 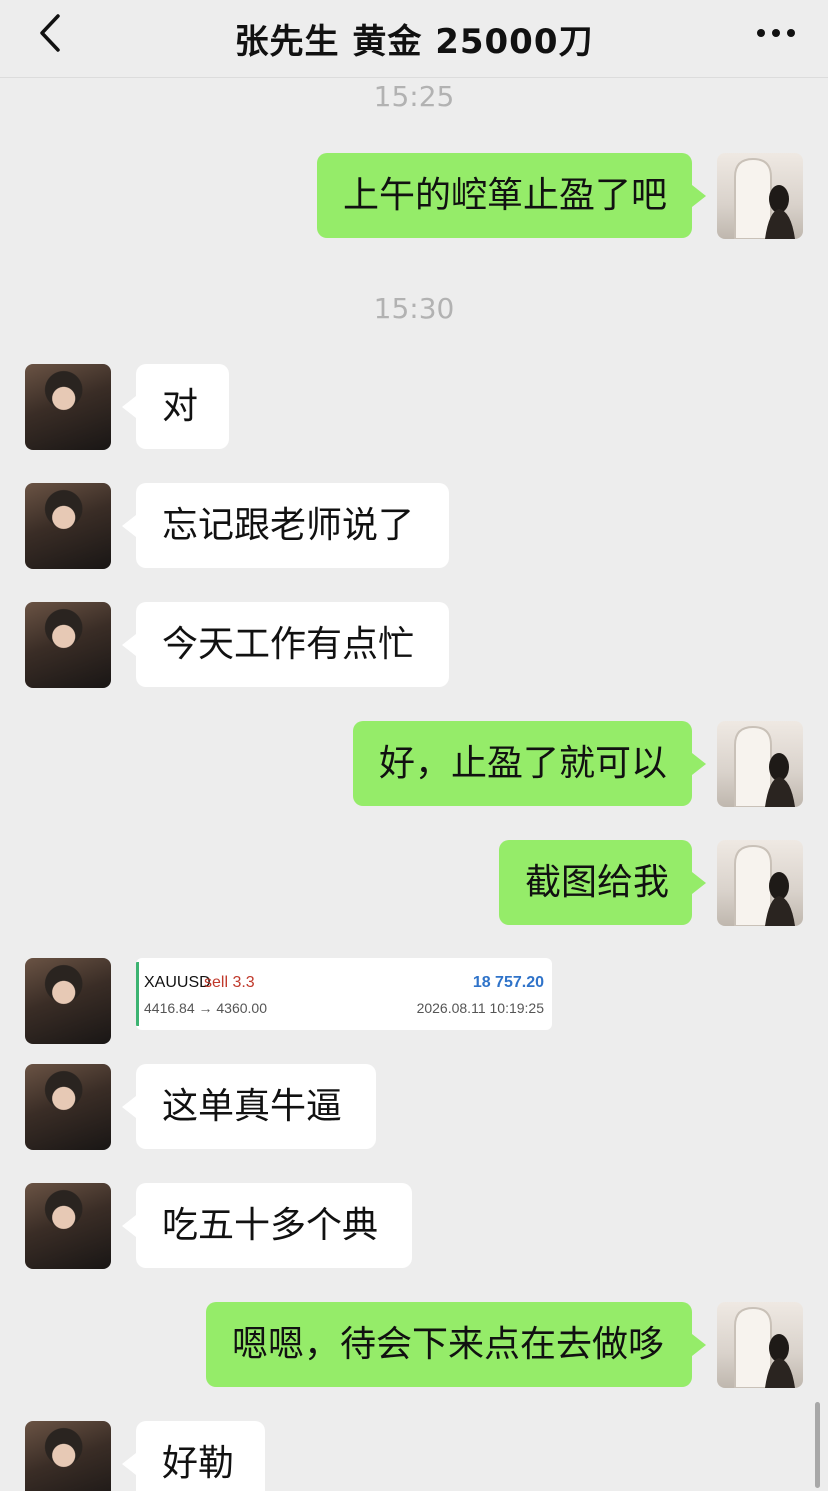 I want to click on received-message-bubble: 好勒, so click(x=193, y=1456).